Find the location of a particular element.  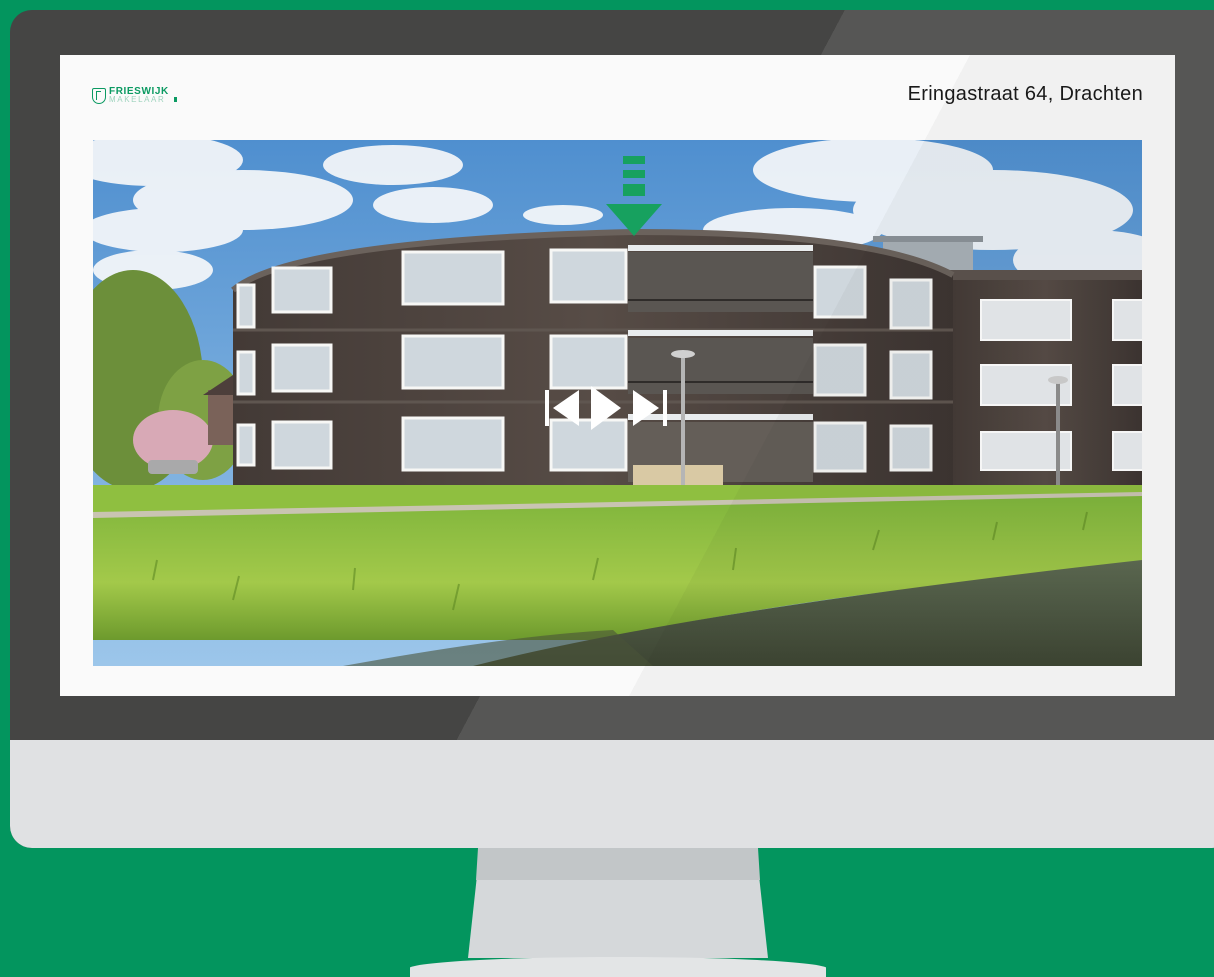

skip-previous-icon is located at coordinates (562, 408).